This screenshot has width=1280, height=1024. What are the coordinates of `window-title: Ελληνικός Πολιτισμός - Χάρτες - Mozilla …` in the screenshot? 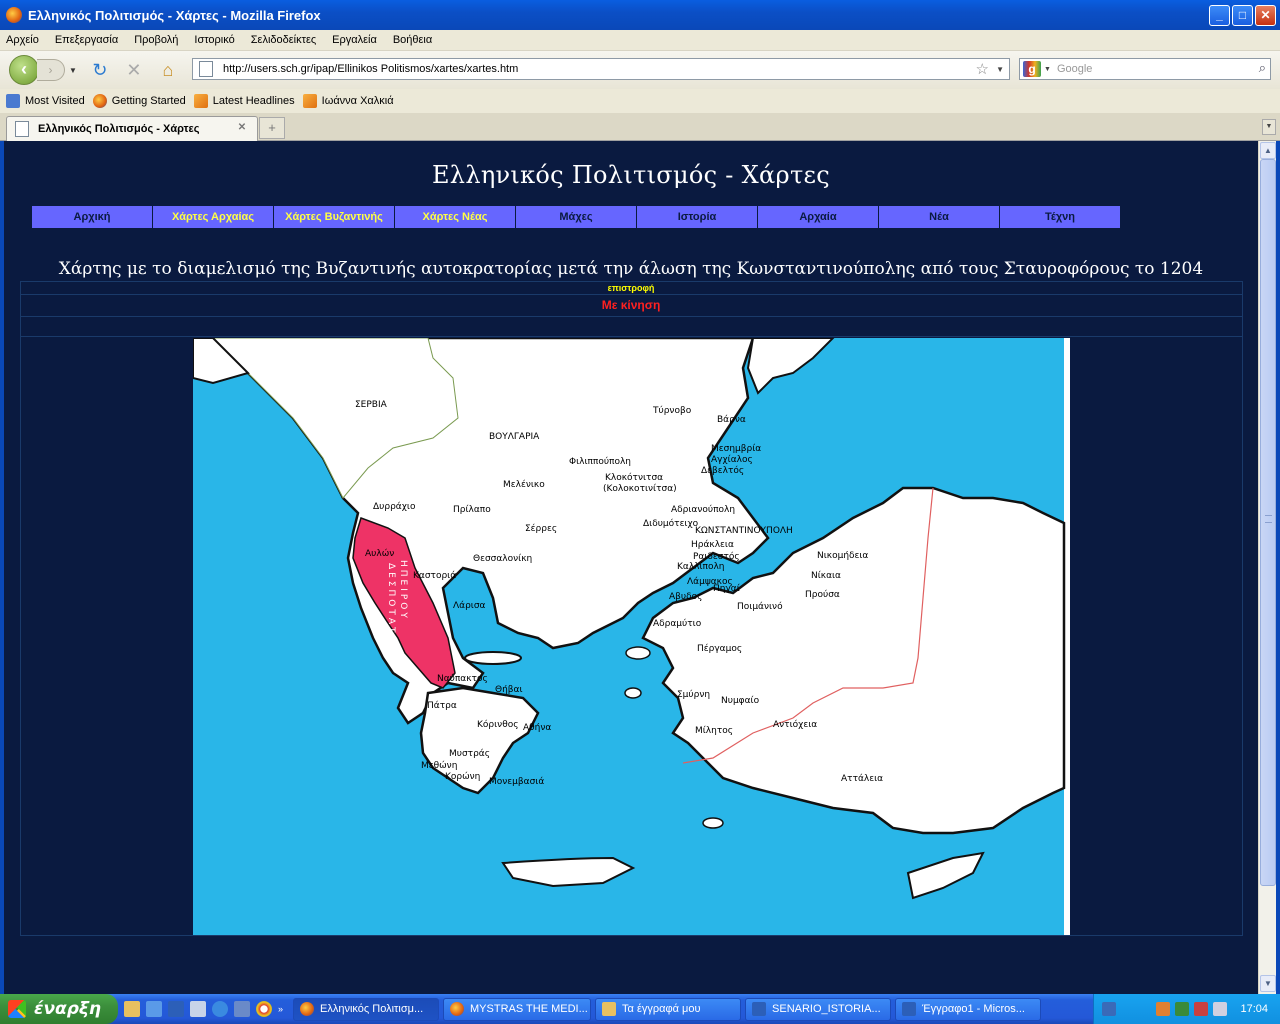 It's located at (174, 15).